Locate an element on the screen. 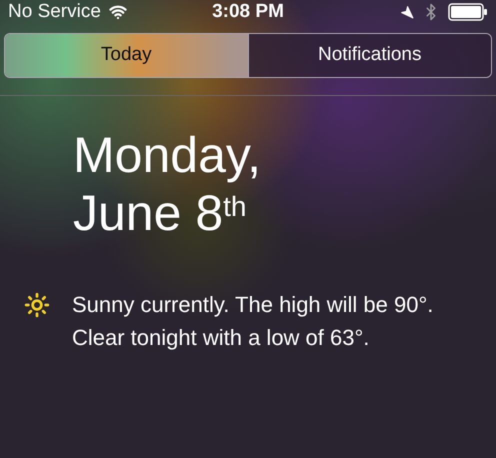 This screenshot has height=458, width=496. location-icon is located at coordinates (407, 12).